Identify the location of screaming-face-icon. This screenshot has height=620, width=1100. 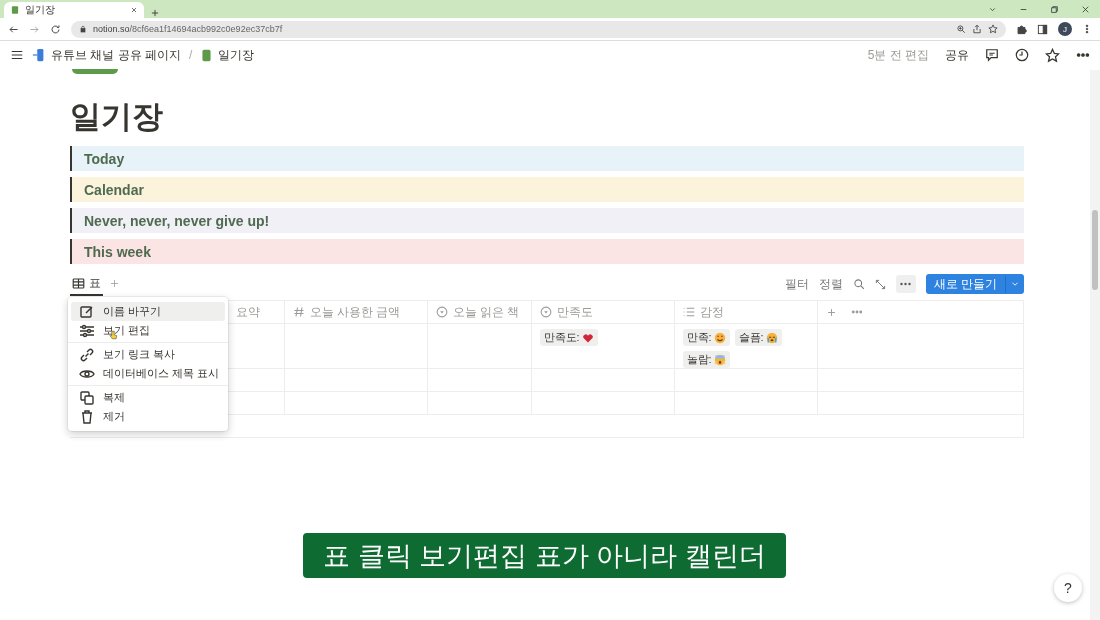
(719, 359).